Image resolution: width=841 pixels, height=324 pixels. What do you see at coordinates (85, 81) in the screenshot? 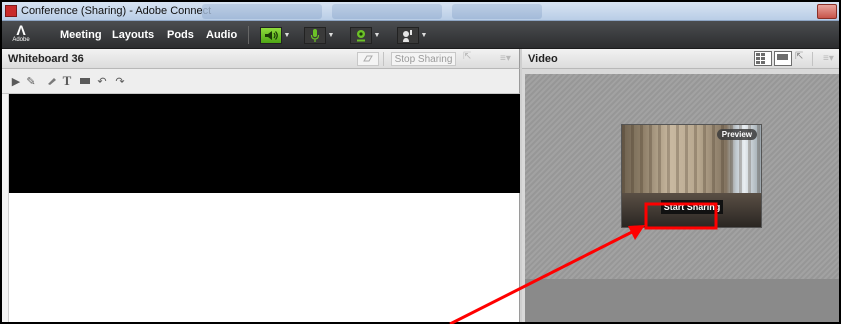
I see `shape-tool-icon` at bounding box center [85, 81].